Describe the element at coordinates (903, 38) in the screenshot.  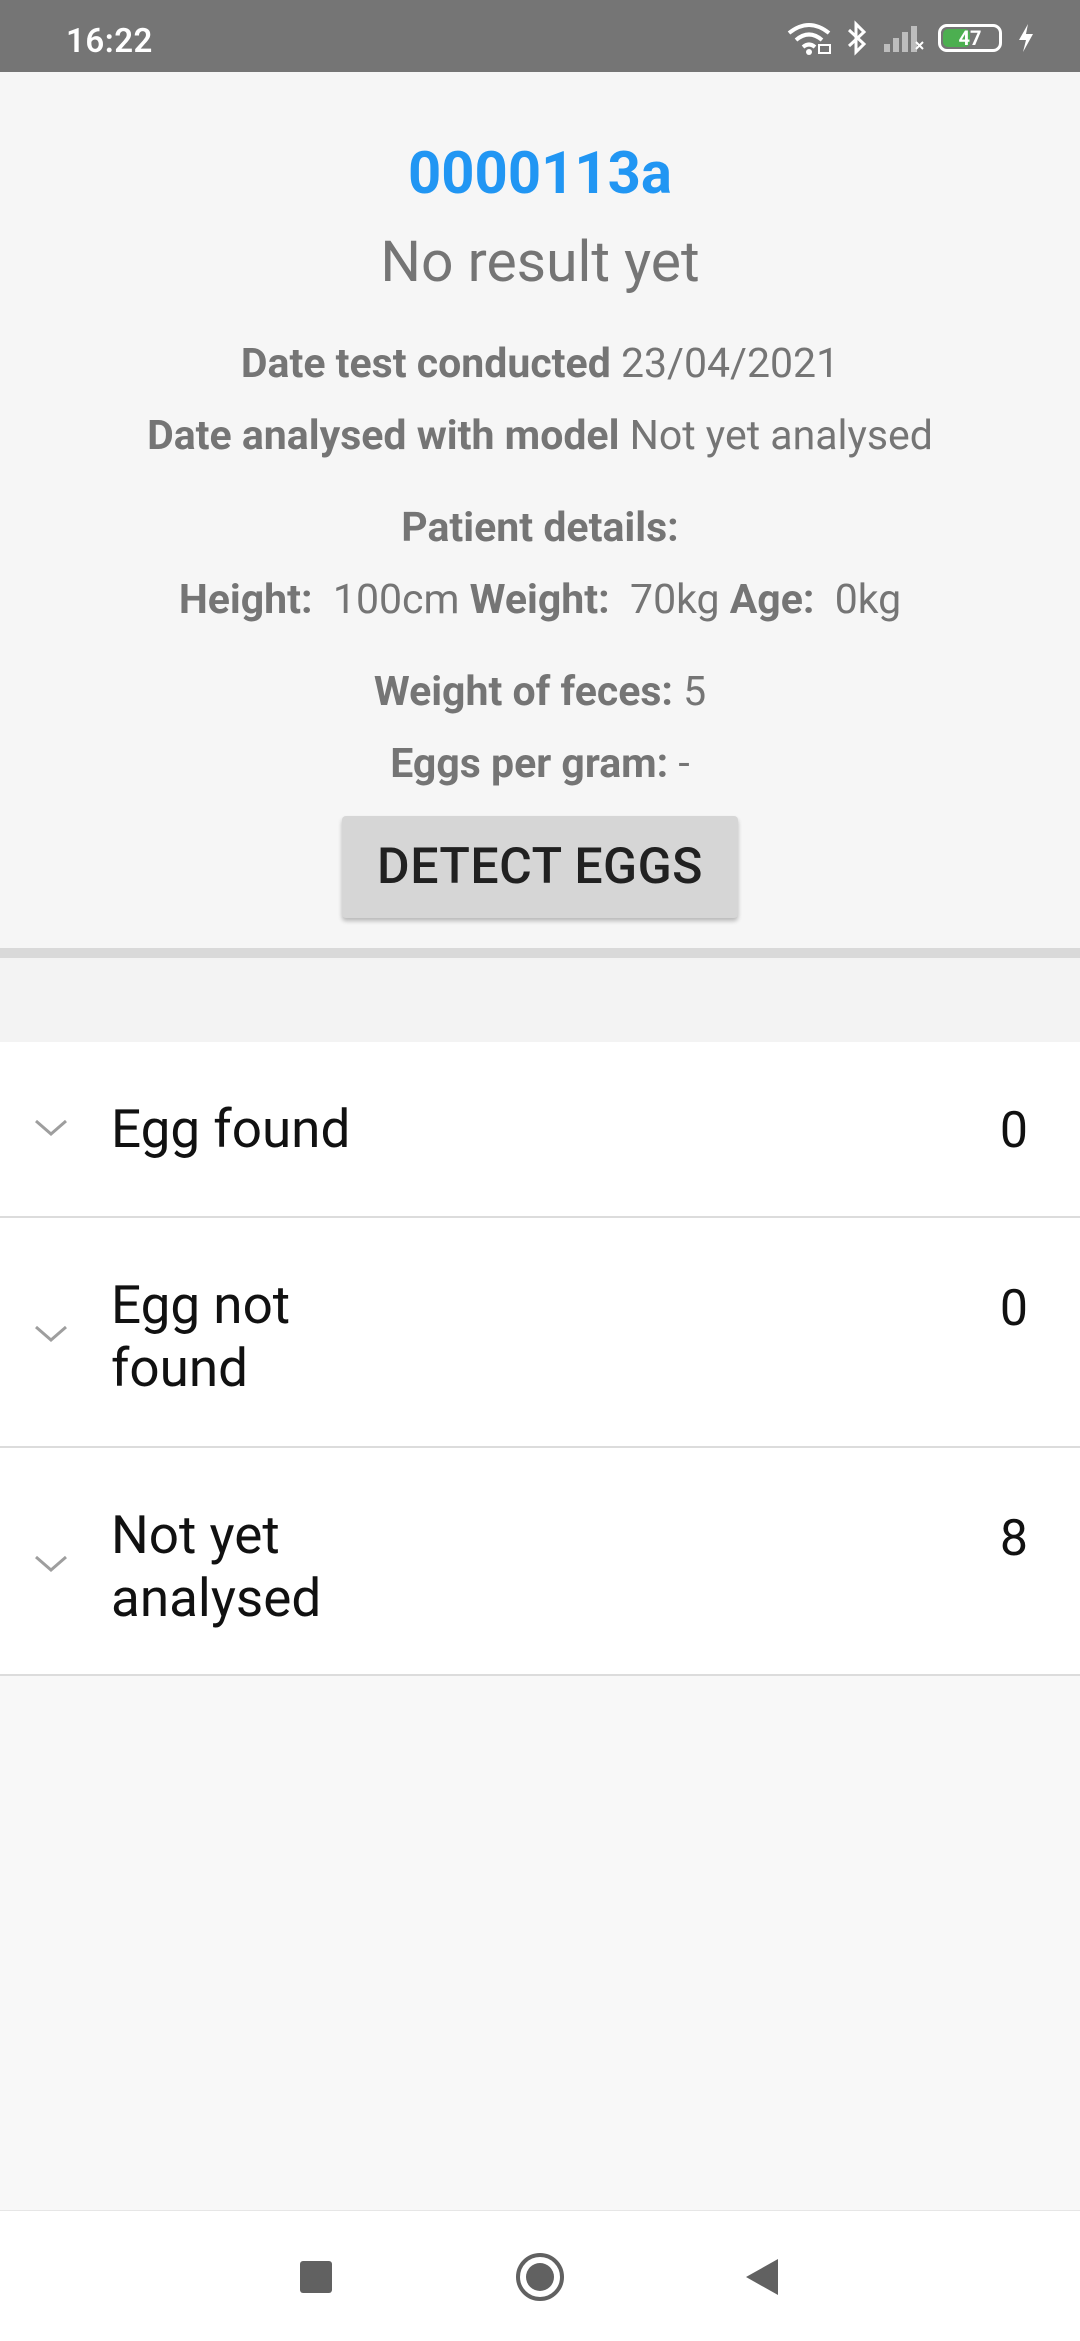
I see `signal-icon` at that location.